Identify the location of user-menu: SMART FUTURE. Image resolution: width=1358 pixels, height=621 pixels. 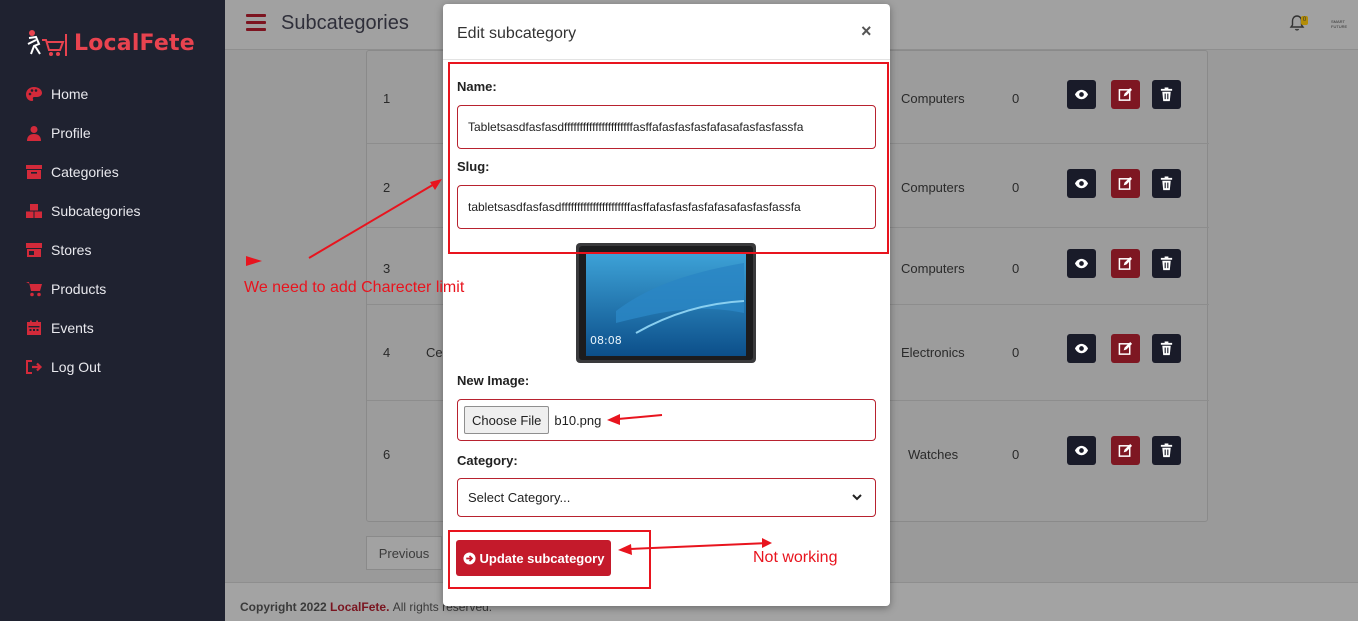
(1344, 24).